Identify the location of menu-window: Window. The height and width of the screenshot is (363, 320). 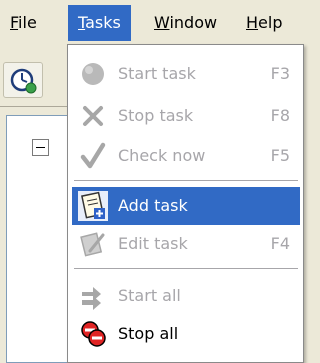
(185, 23).